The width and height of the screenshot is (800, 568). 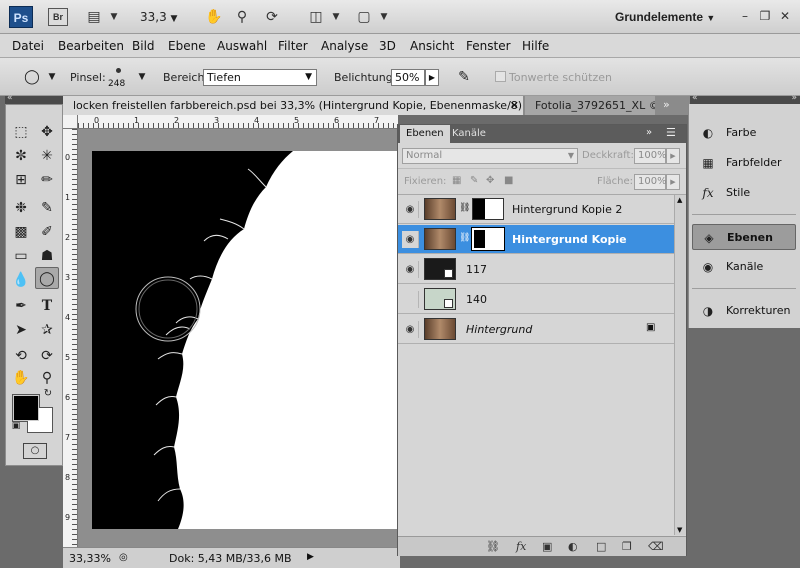 What do you see at coordinates (488, 209) in the screenshot?
I see `mask-thumbnail` at bounding box center [488, 209].